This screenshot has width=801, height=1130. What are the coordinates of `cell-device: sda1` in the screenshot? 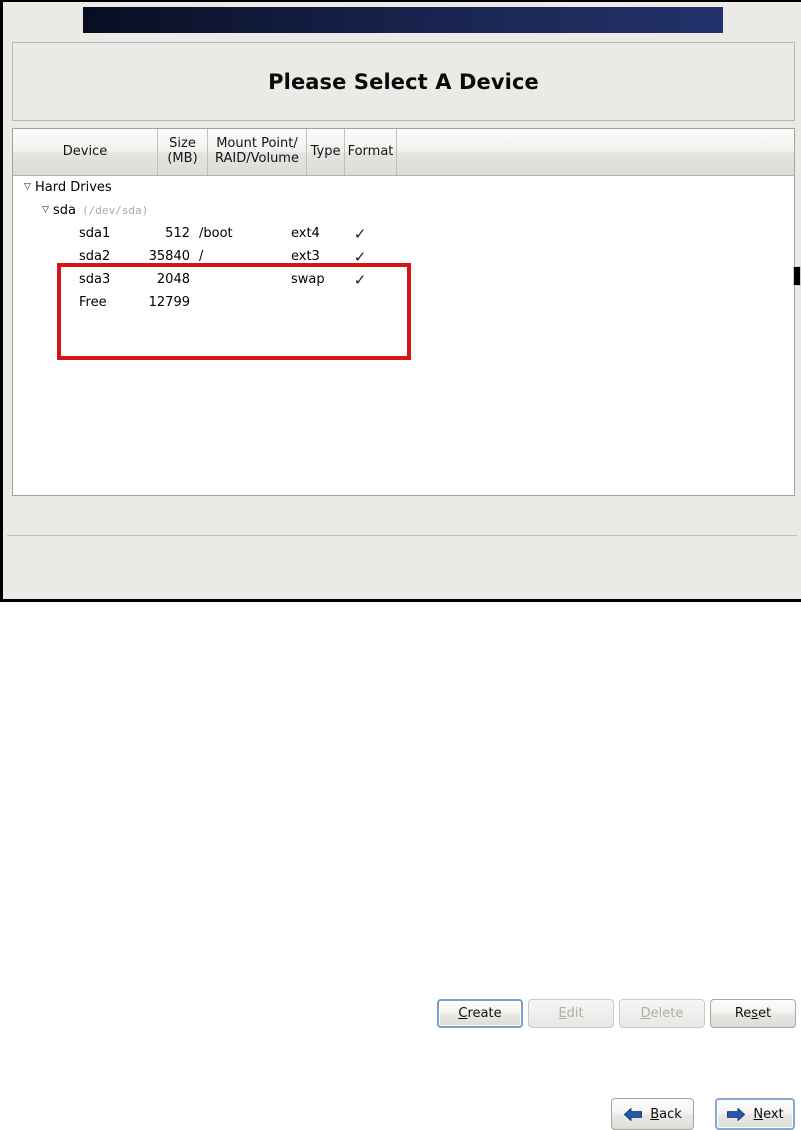 It's located at (95, 233).